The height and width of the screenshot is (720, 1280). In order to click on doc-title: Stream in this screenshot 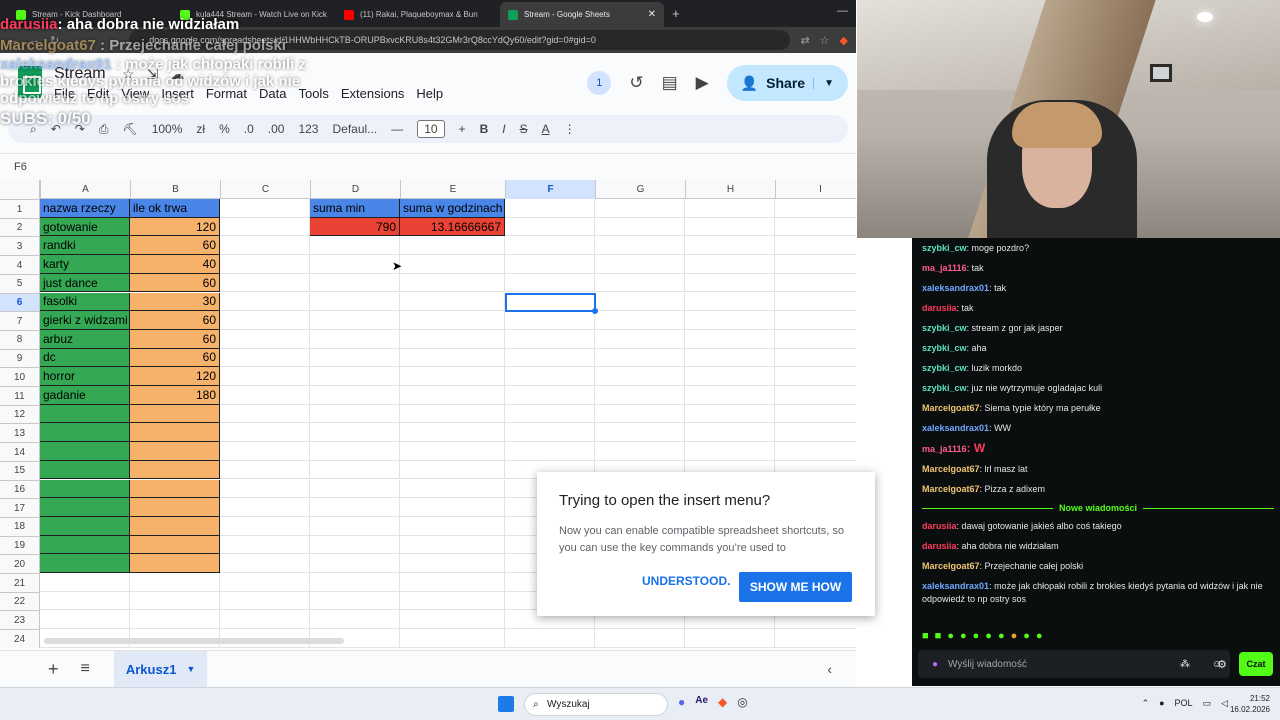, I will do `click(80, 74)`.